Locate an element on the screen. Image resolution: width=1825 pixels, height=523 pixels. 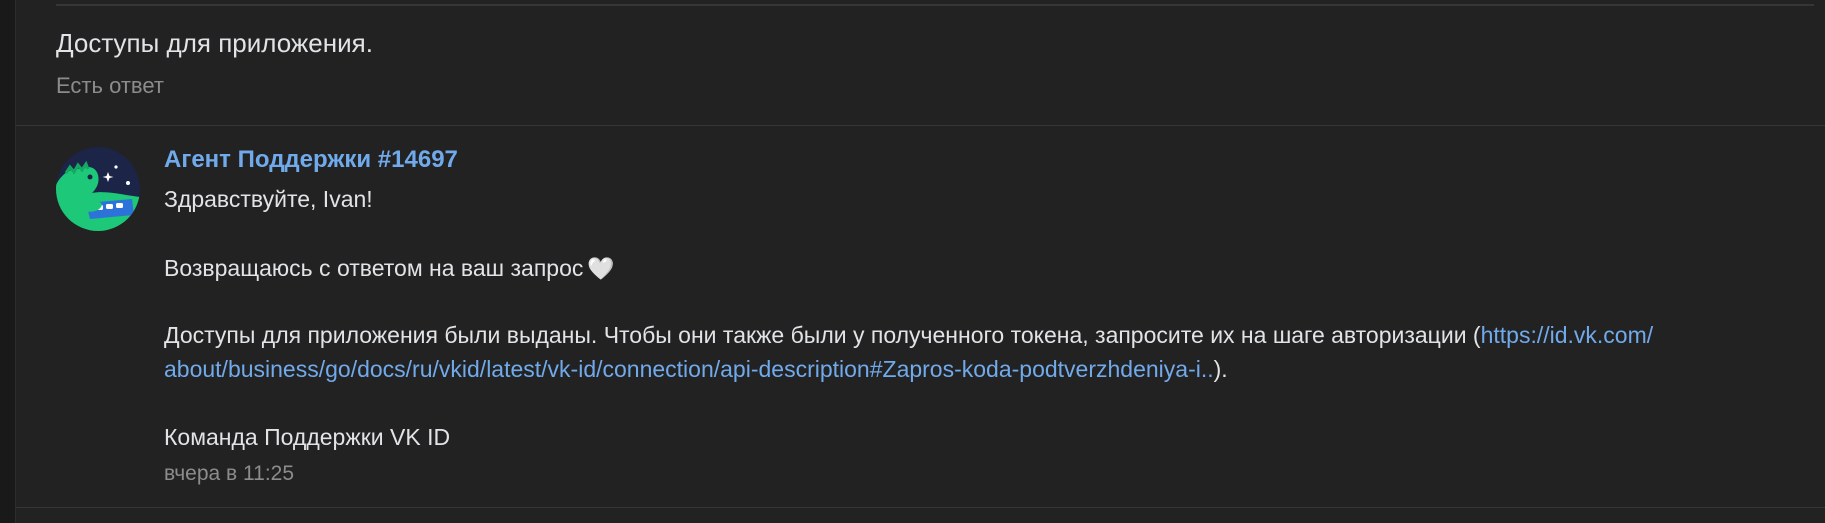
top-divider is located at coordinates (935, 5).